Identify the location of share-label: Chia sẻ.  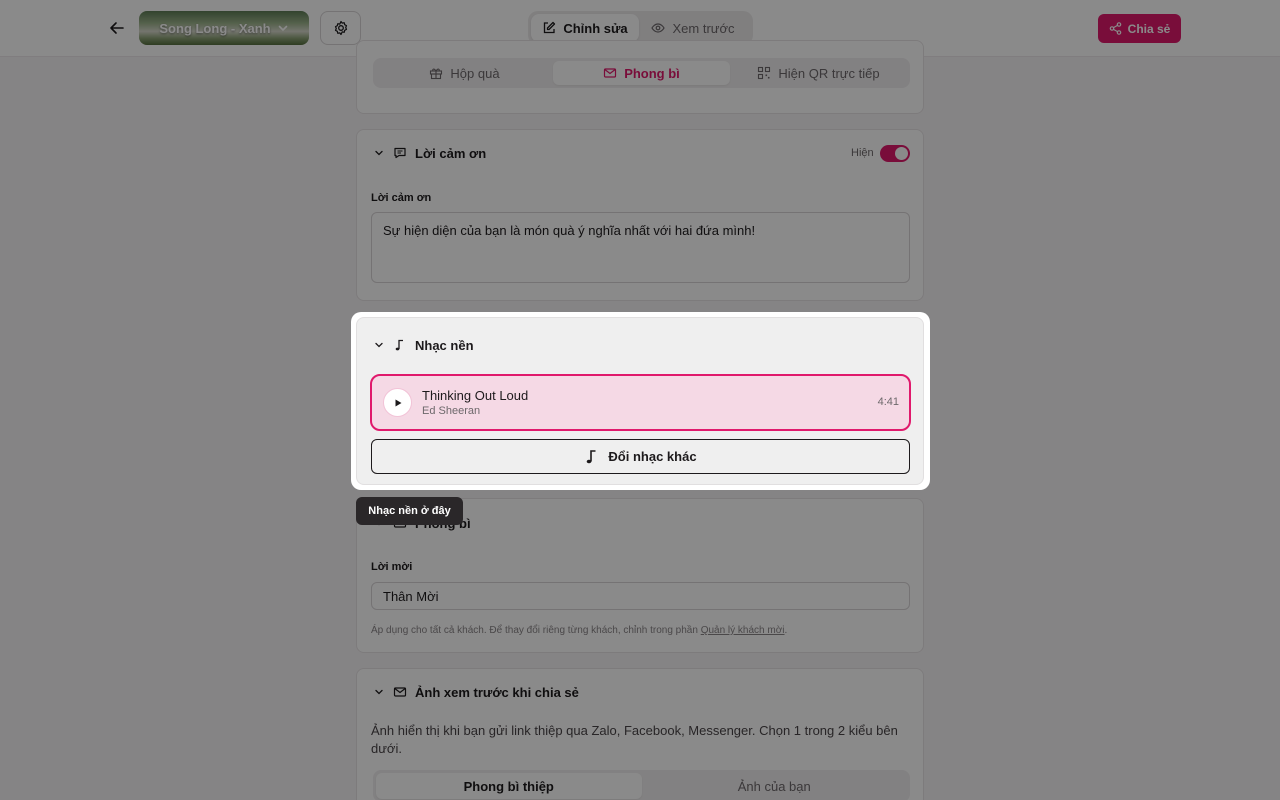
(1149, 28).